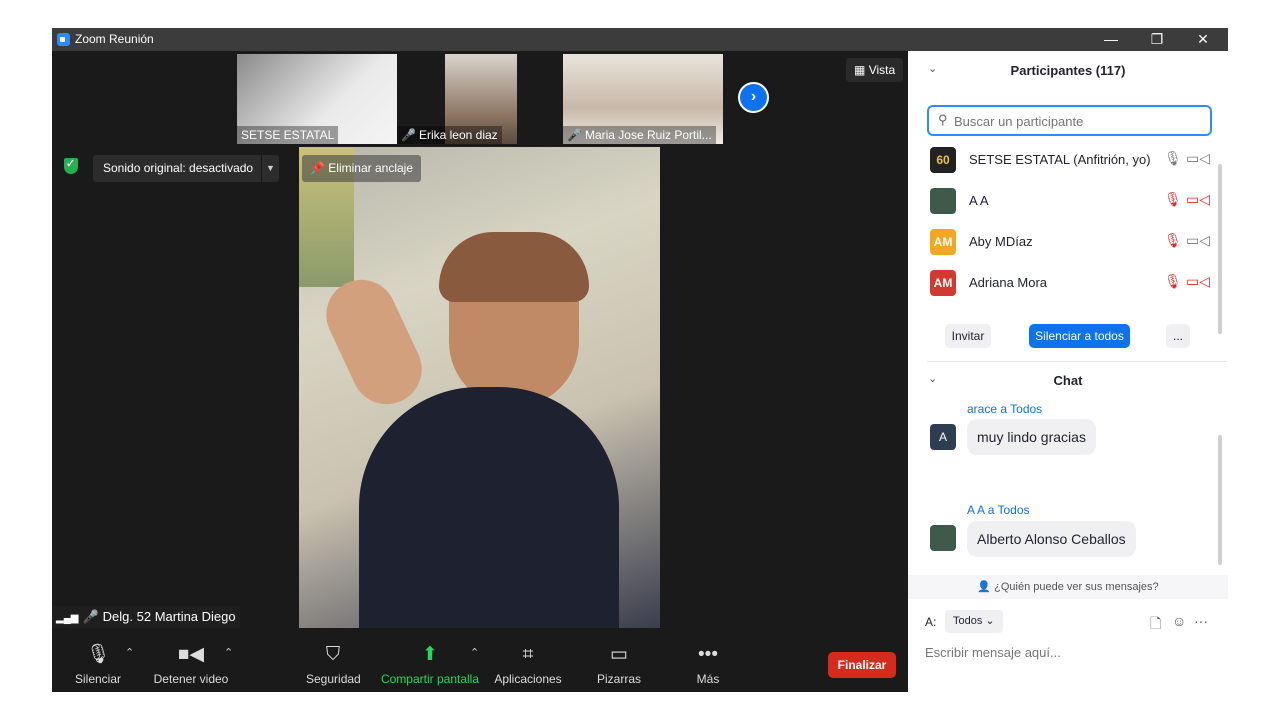 This screenshot has width=1280, height=720. I want to click on avatar: 60, so click(943, 160).